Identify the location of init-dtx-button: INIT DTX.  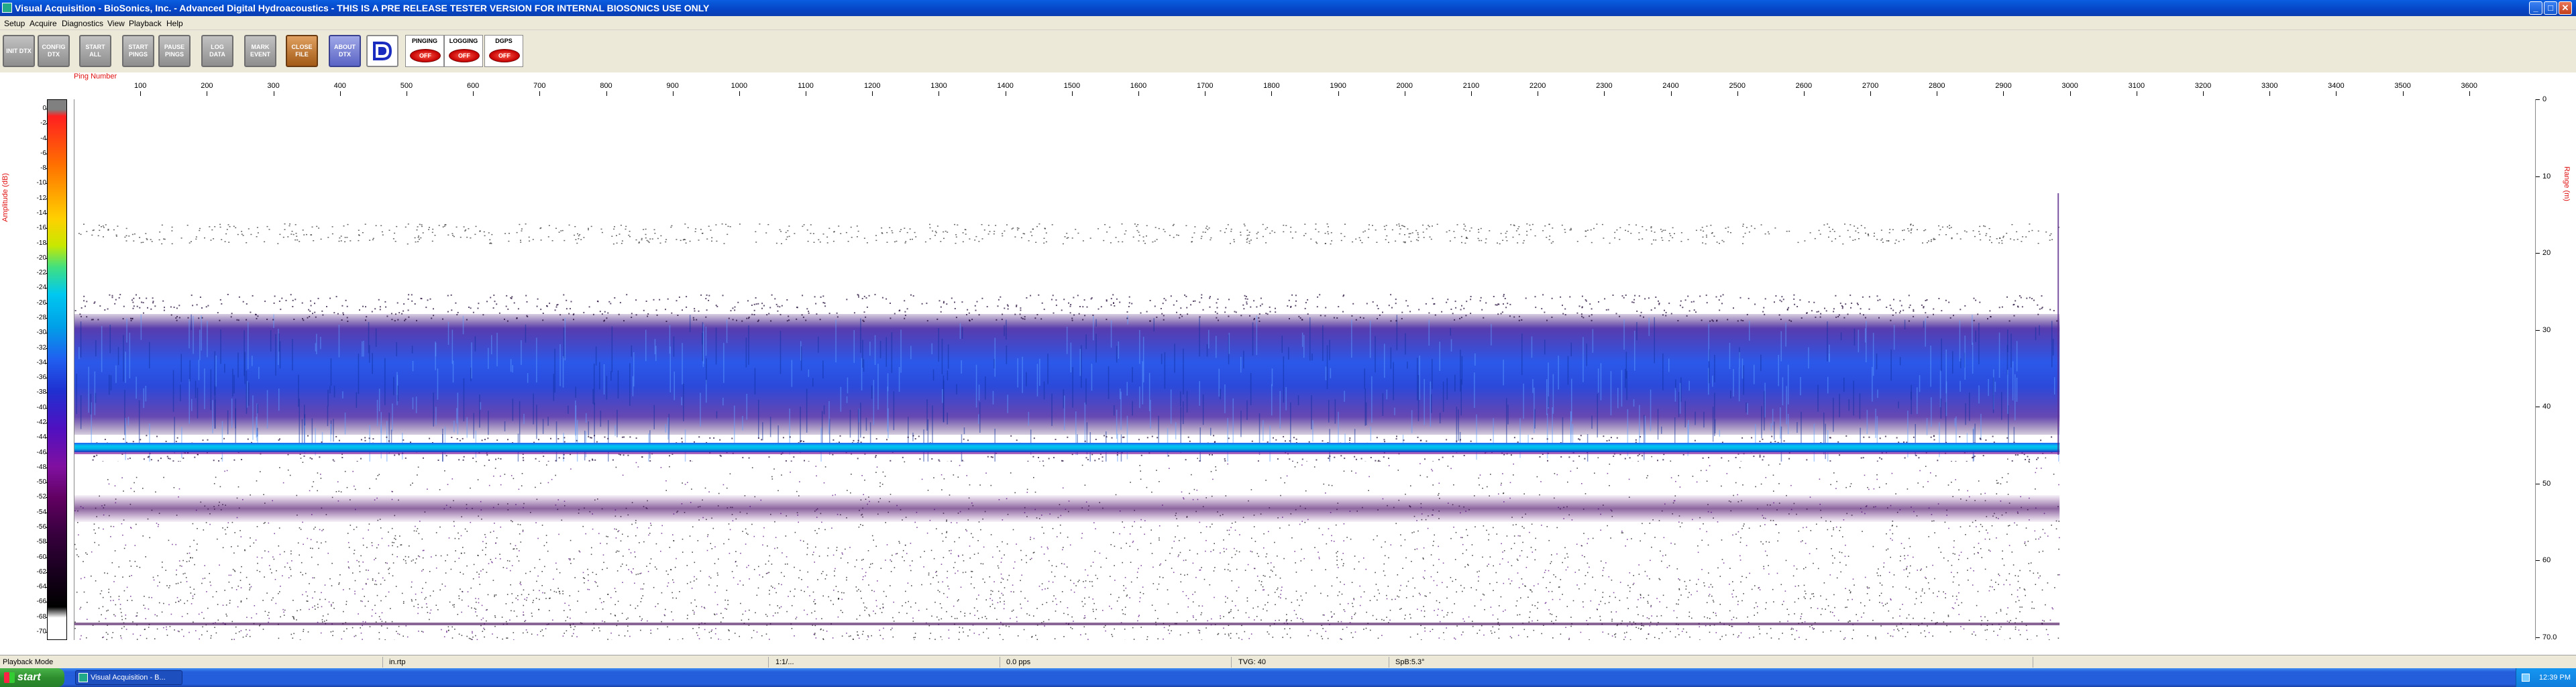
(19, 51).